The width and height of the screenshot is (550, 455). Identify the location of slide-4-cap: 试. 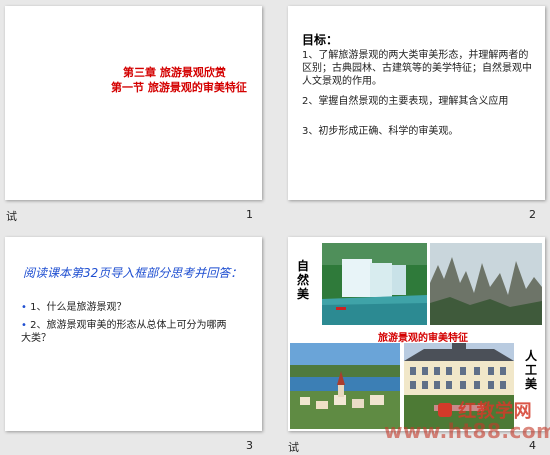
(293, 447).